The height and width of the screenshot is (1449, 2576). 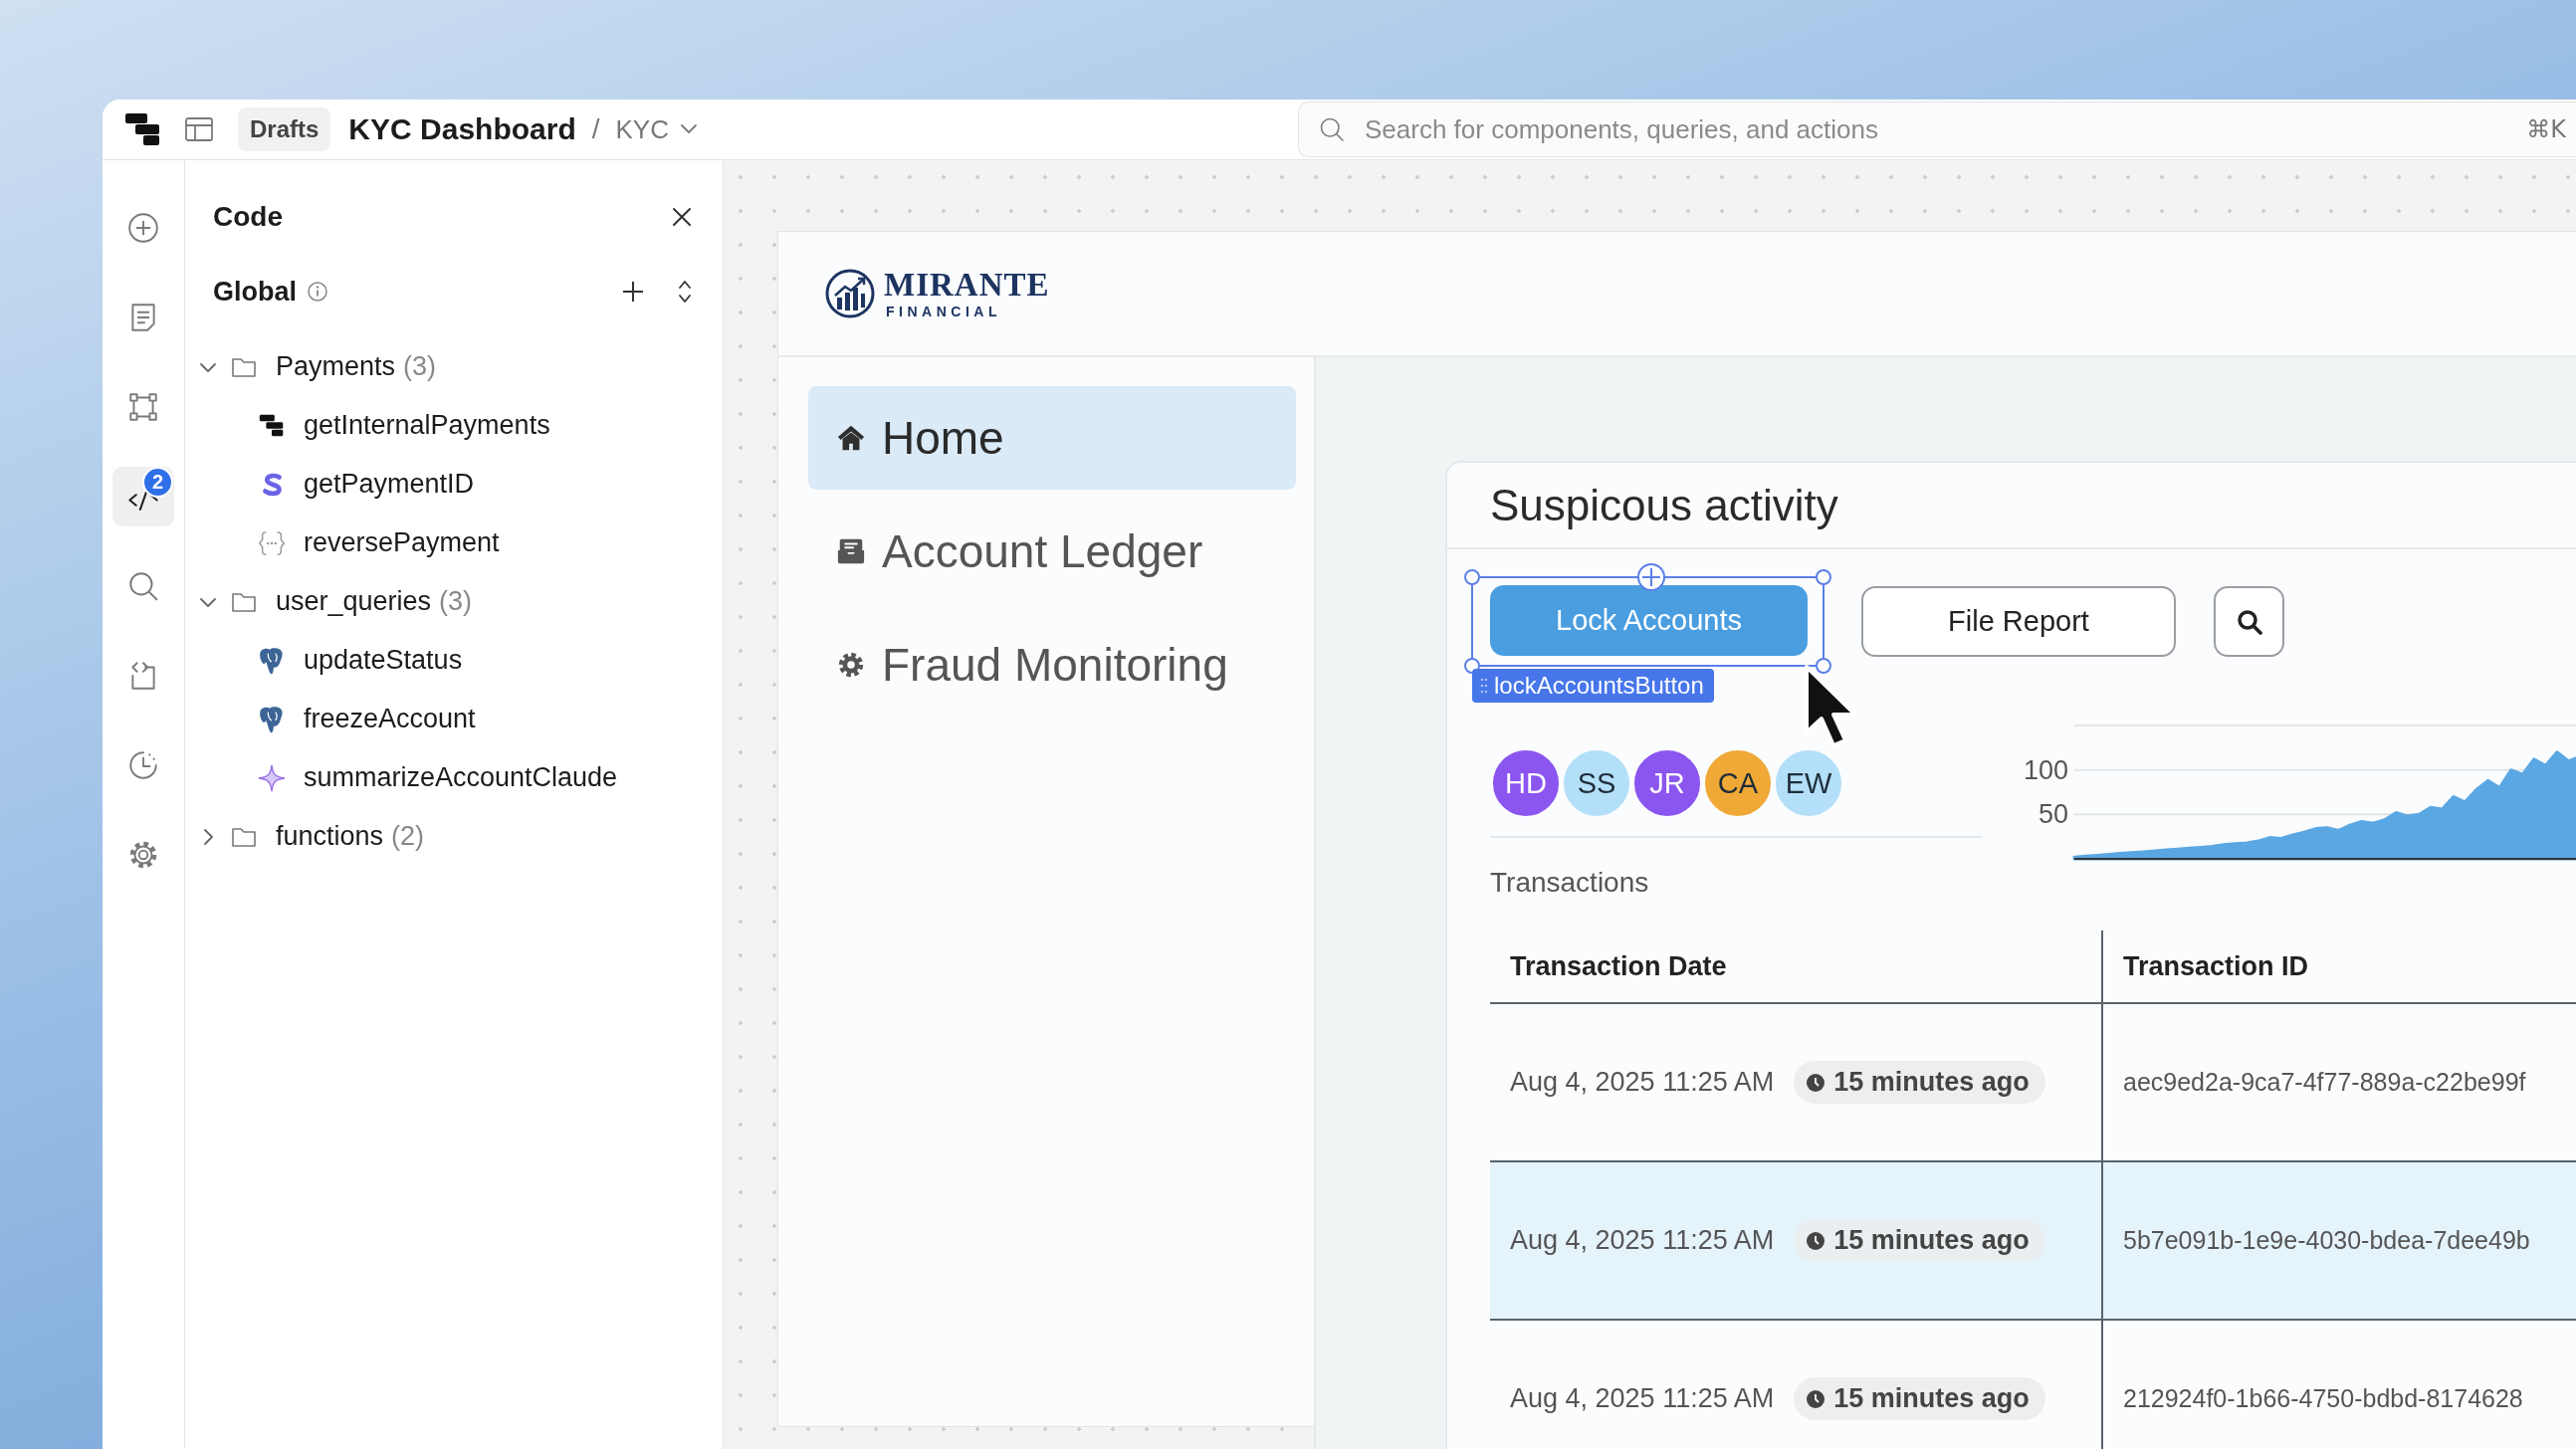 What do you see at coordinates (389, 484) in the screenshot?
I see `query-name: getPaymentID` at bounding box center [389, 484].